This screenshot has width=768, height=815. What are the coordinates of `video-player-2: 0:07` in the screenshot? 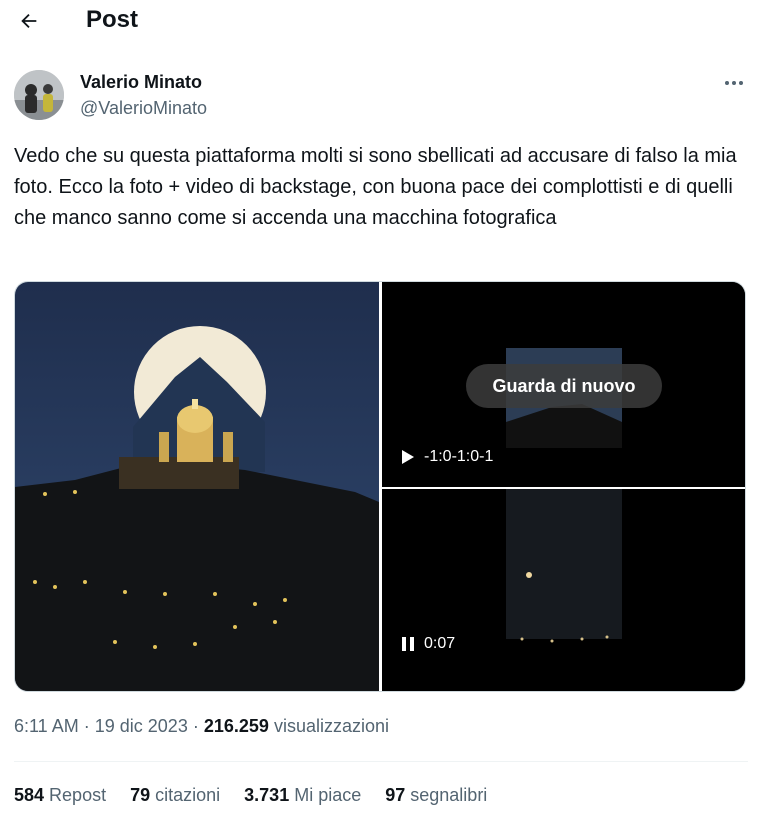 It's located at (563, 590).